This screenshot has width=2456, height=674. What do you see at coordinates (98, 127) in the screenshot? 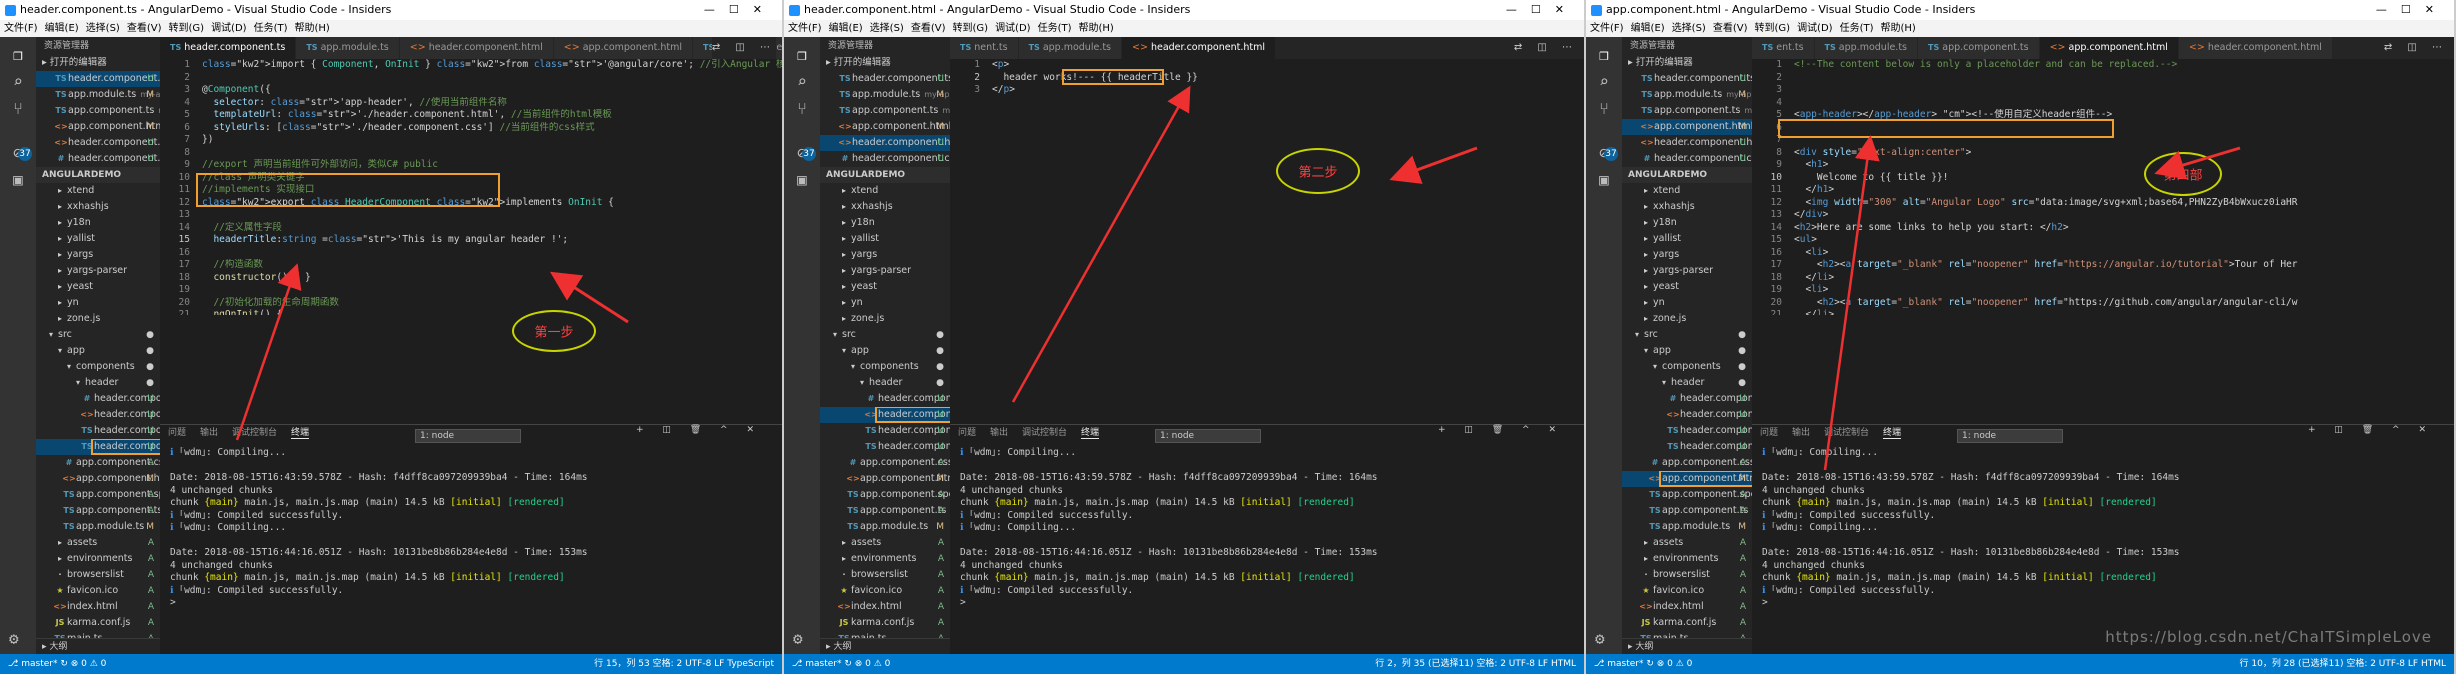
I see `open-editor-item: <>app.component.htmlmy-app\src\appM` at bounding box center [98, 127].